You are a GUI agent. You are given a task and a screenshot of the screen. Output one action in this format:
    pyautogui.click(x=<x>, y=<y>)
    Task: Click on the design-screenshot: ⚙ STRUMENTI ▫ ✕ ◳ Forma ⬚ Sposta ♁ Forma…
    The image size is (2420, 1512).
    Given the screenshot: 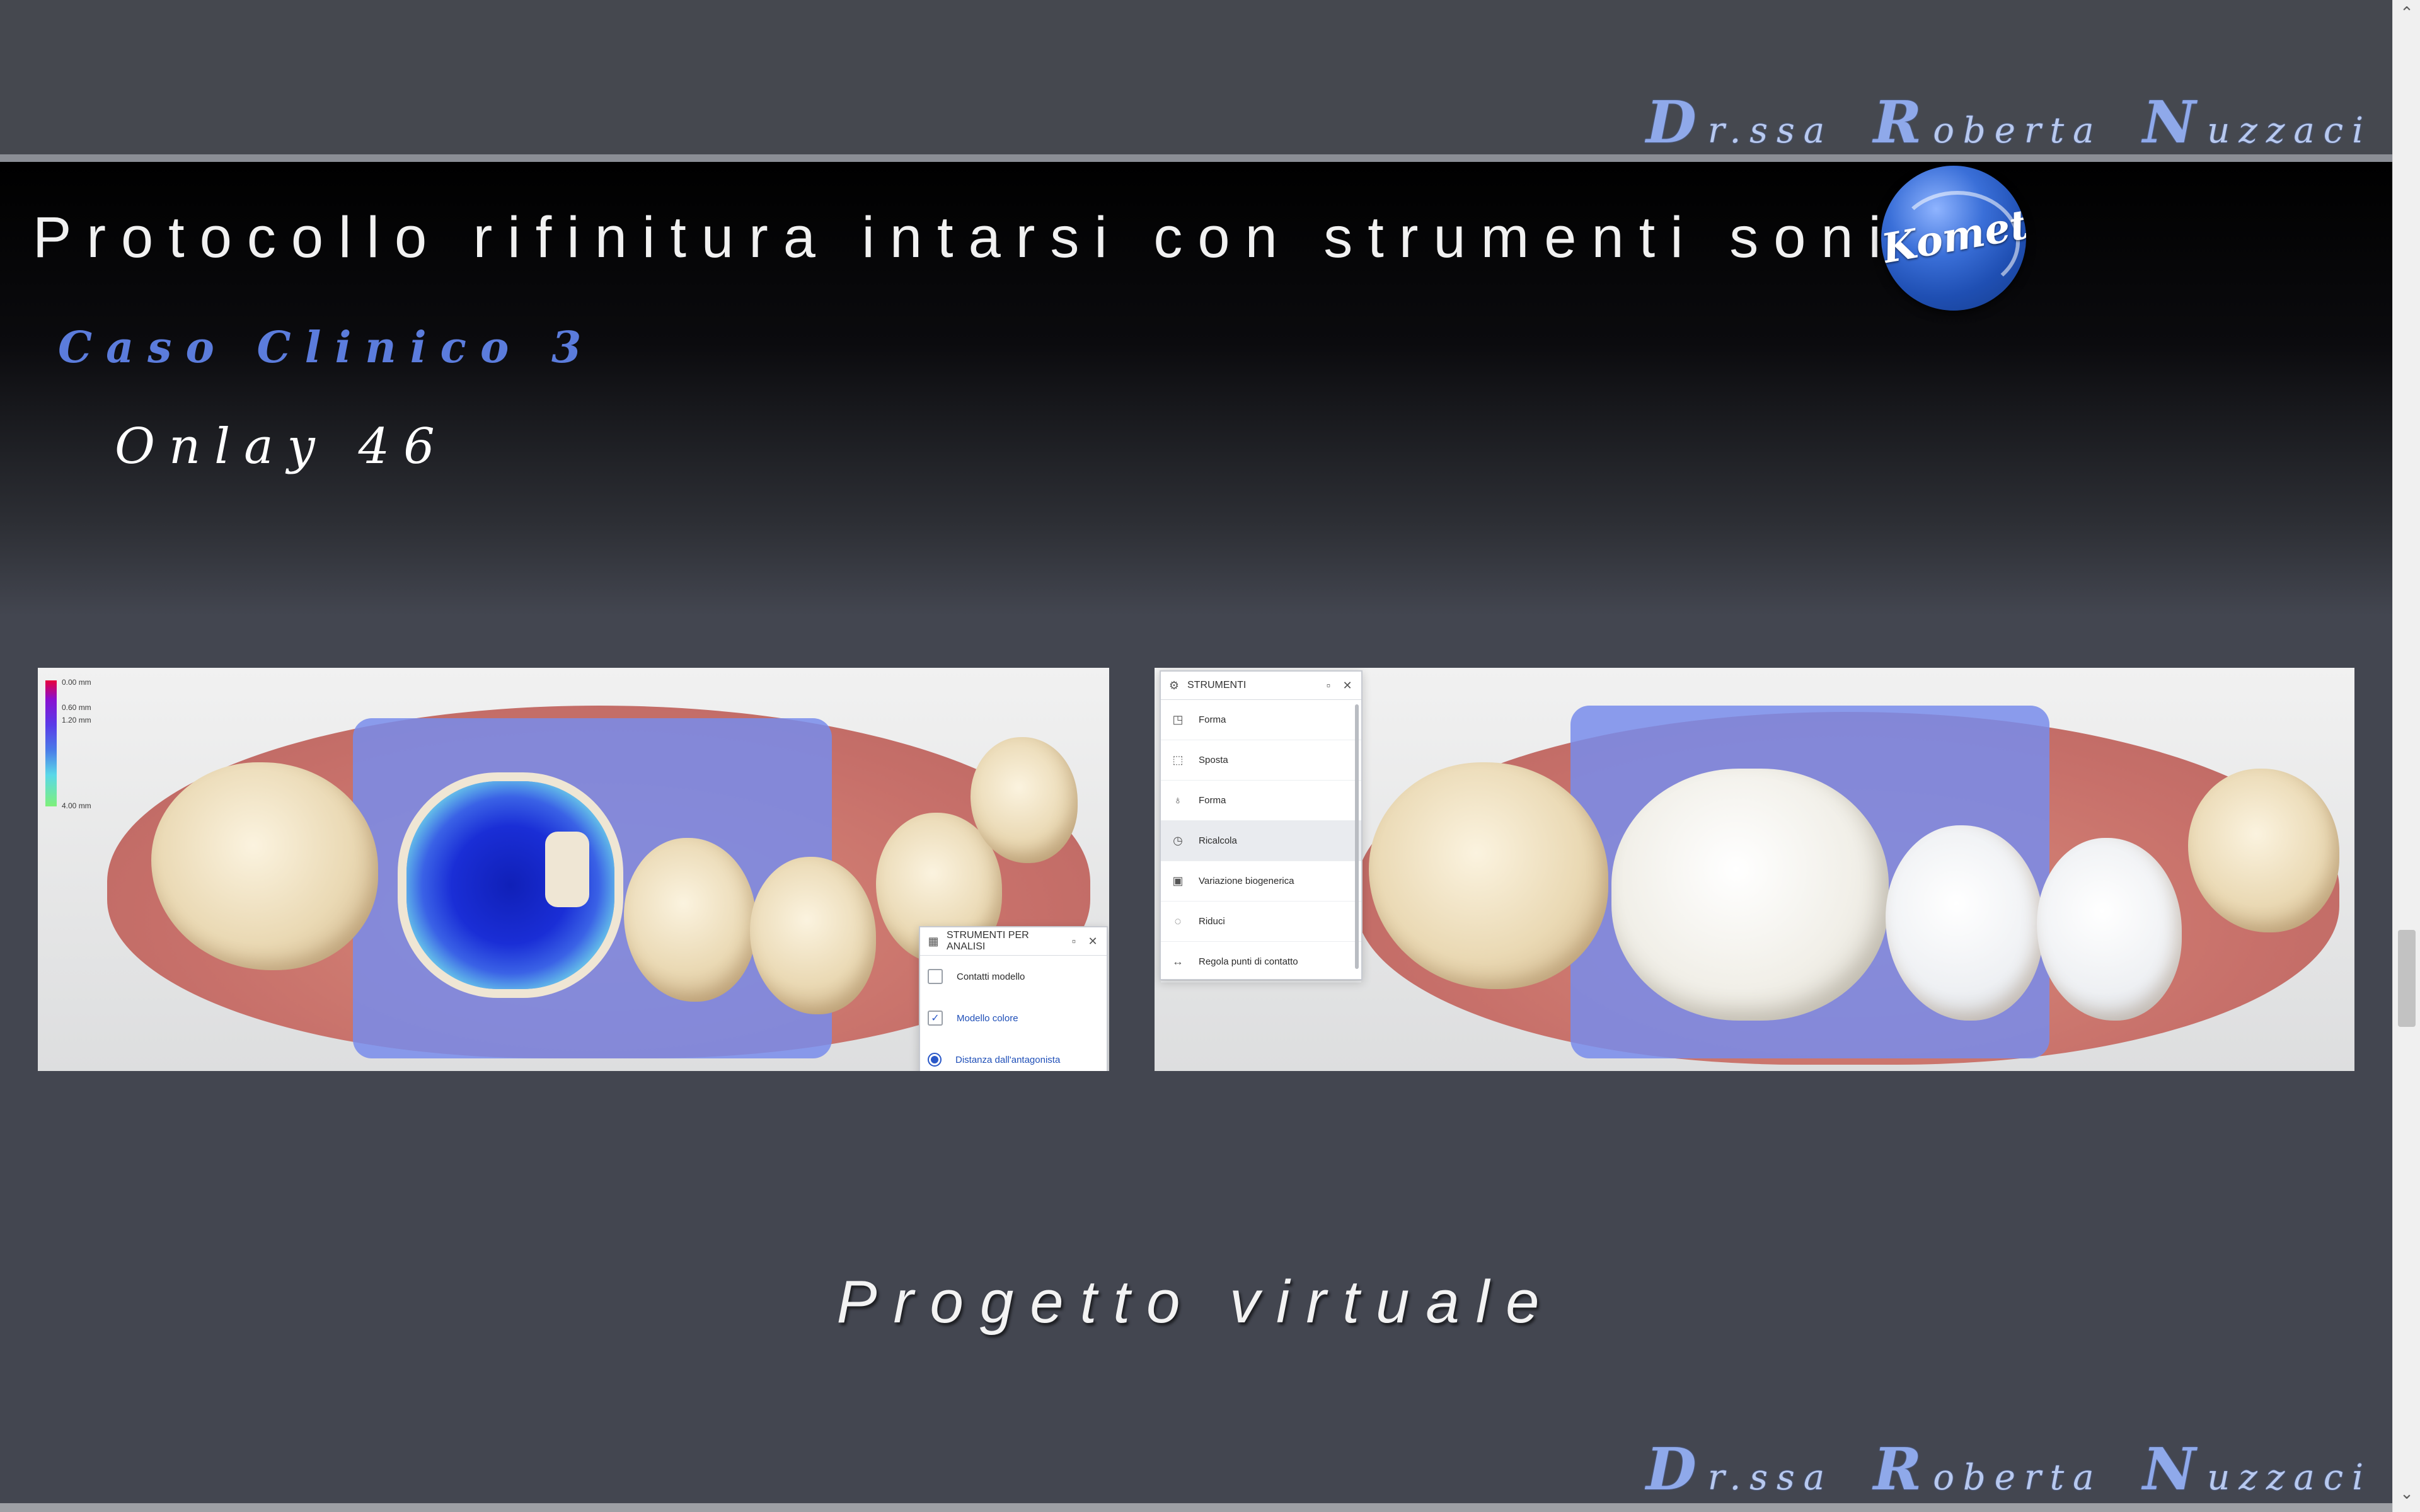 What is the action you would take?
    pyautogui.click(x=1754, y=869)
    